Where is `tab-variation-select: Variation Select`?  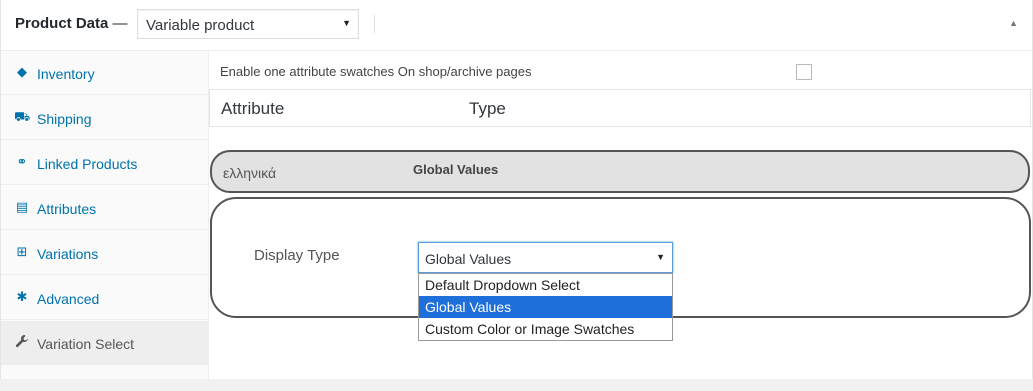 tab-variation-select: Variation Select is located at coordinates (104, 343).